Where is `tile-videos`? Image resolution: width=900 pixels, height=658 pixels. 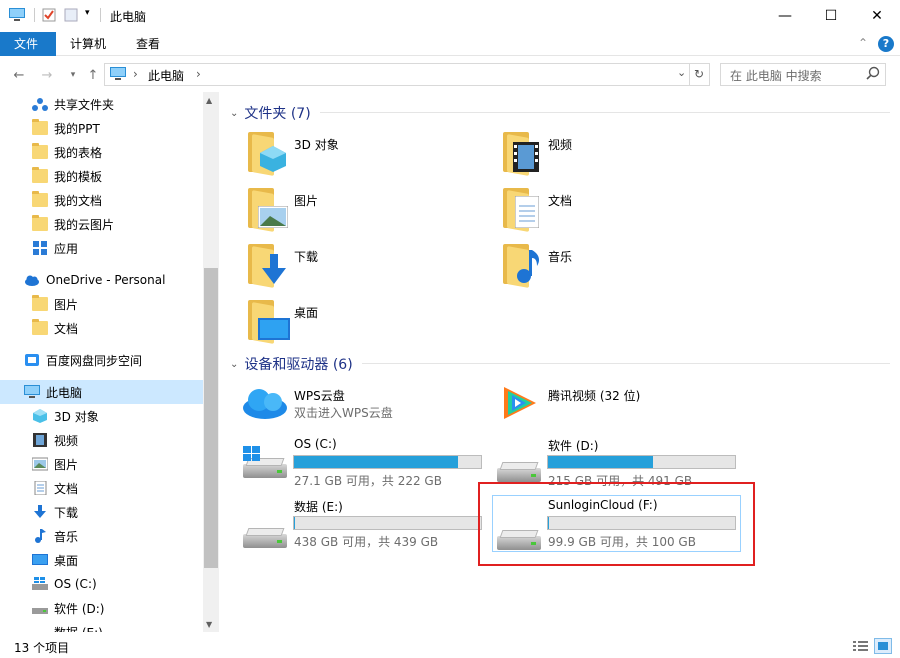
tile-videos is located at coordinates (523, 154).